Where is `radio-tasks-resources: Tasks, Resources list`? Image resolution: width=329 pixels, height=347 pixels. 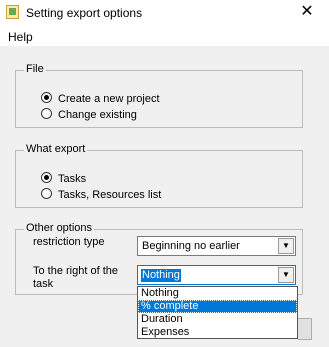
radio-tasks-resources: Tasks, Resources list is located at coordinates (101, 195).